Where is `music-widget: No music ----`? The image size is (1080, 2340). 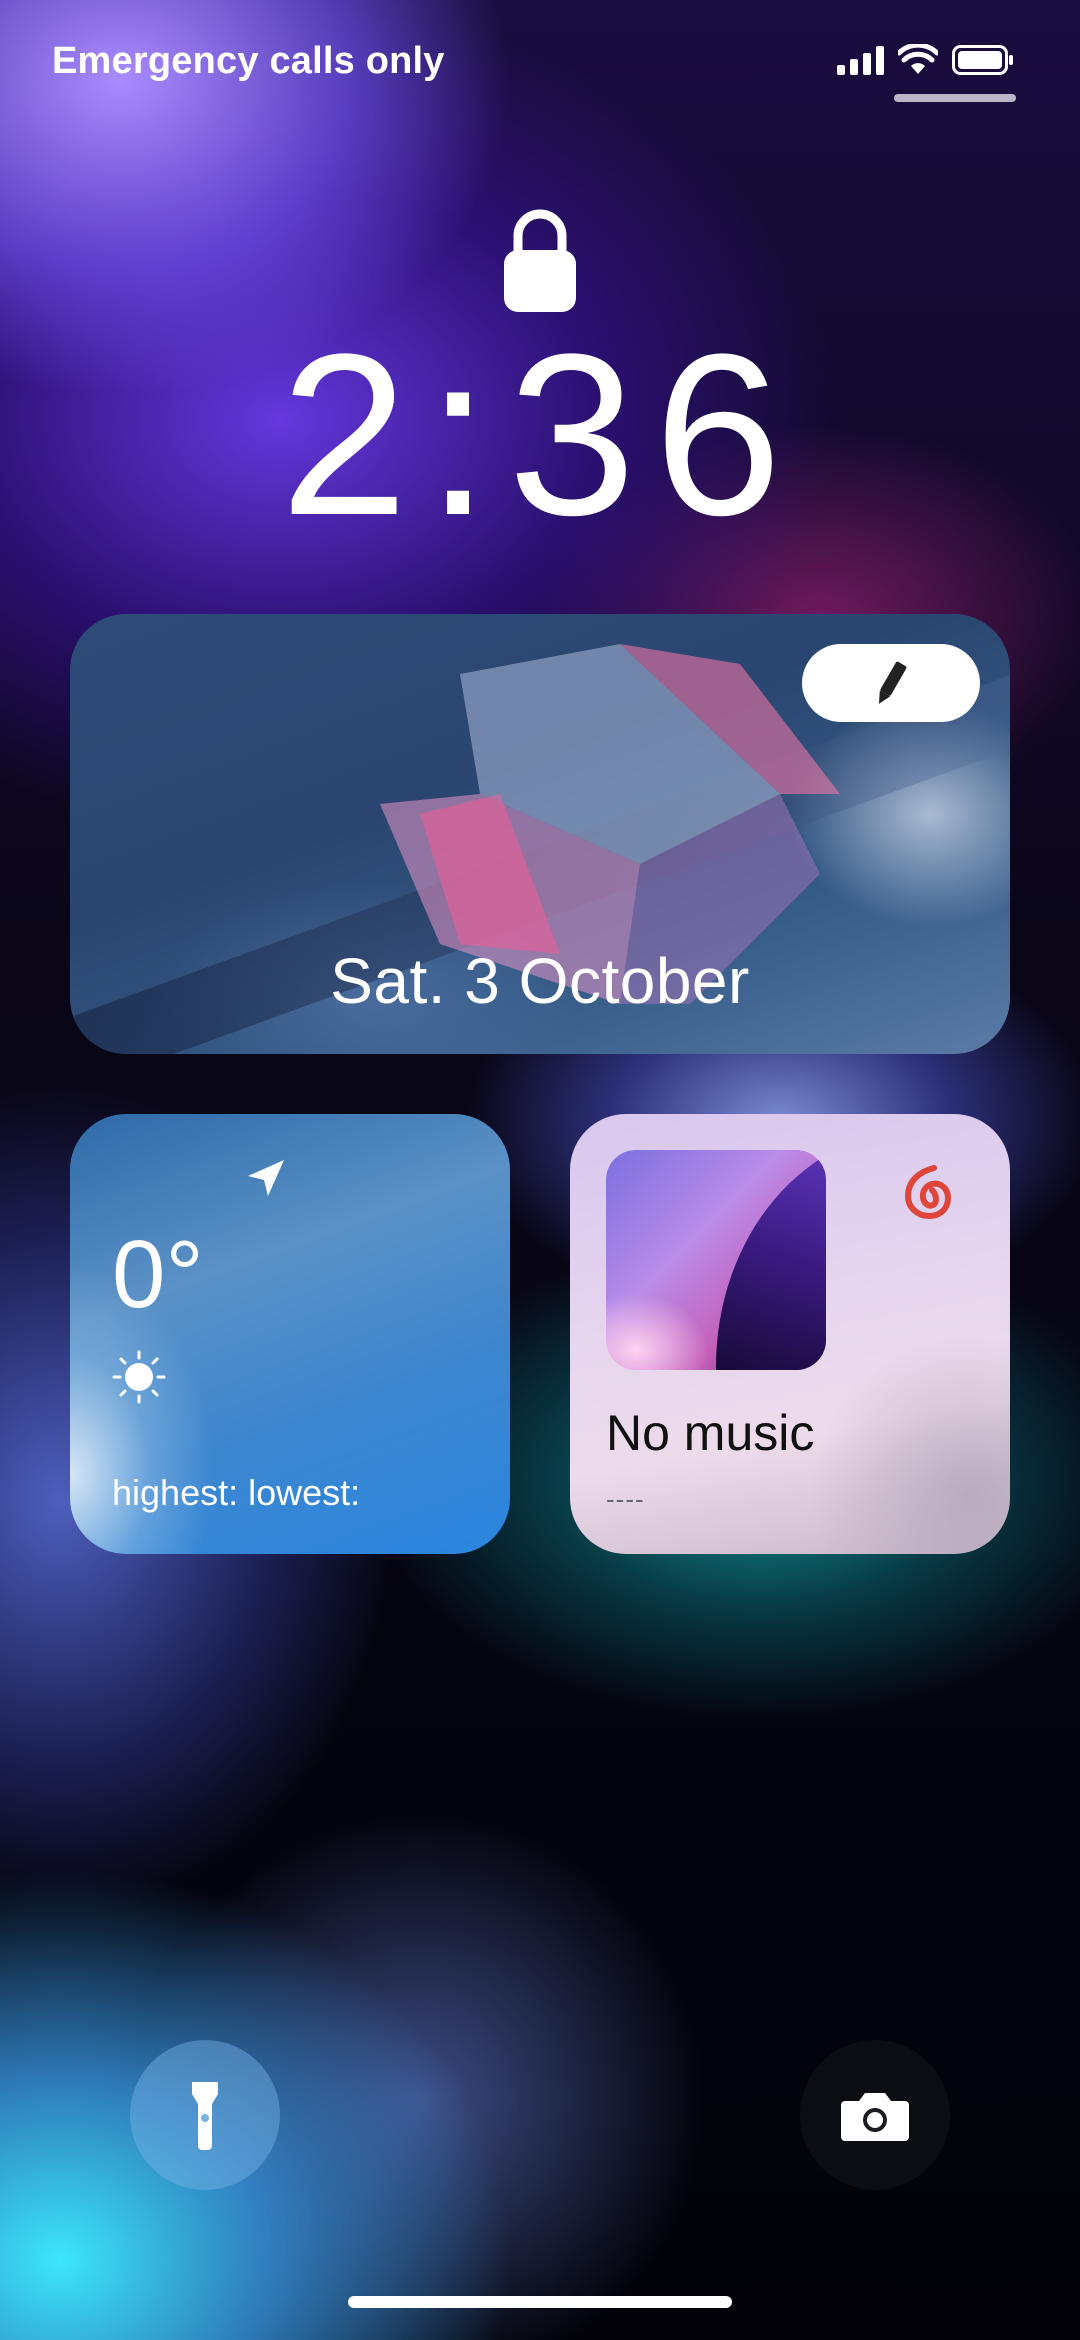 music-widget: No music ---- is located at coordinates (790, 1334).